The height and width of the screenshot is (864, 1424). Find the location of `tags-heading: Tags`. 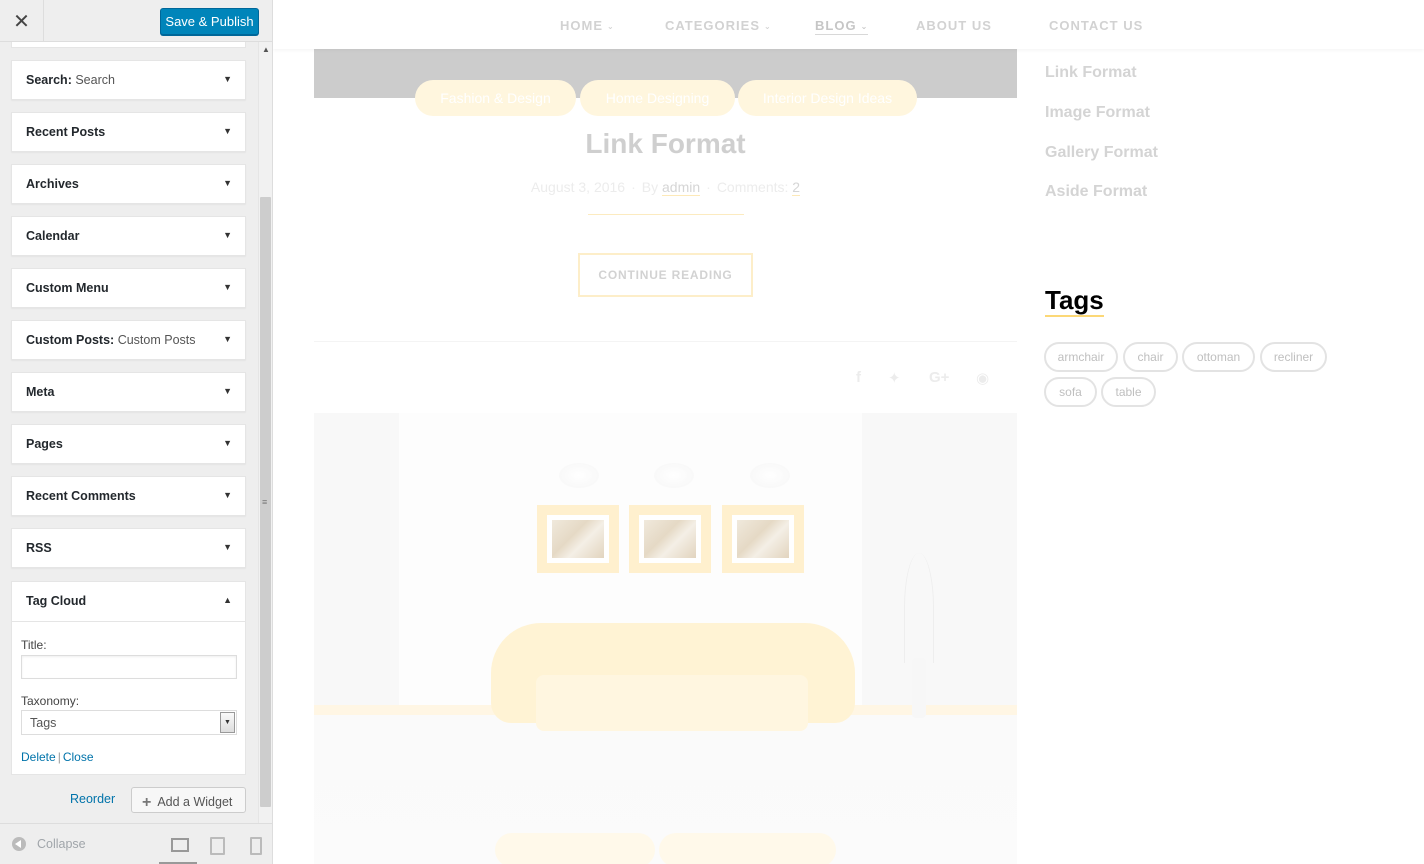

tags-heading: Tags is located at coordinates (1074, 301).